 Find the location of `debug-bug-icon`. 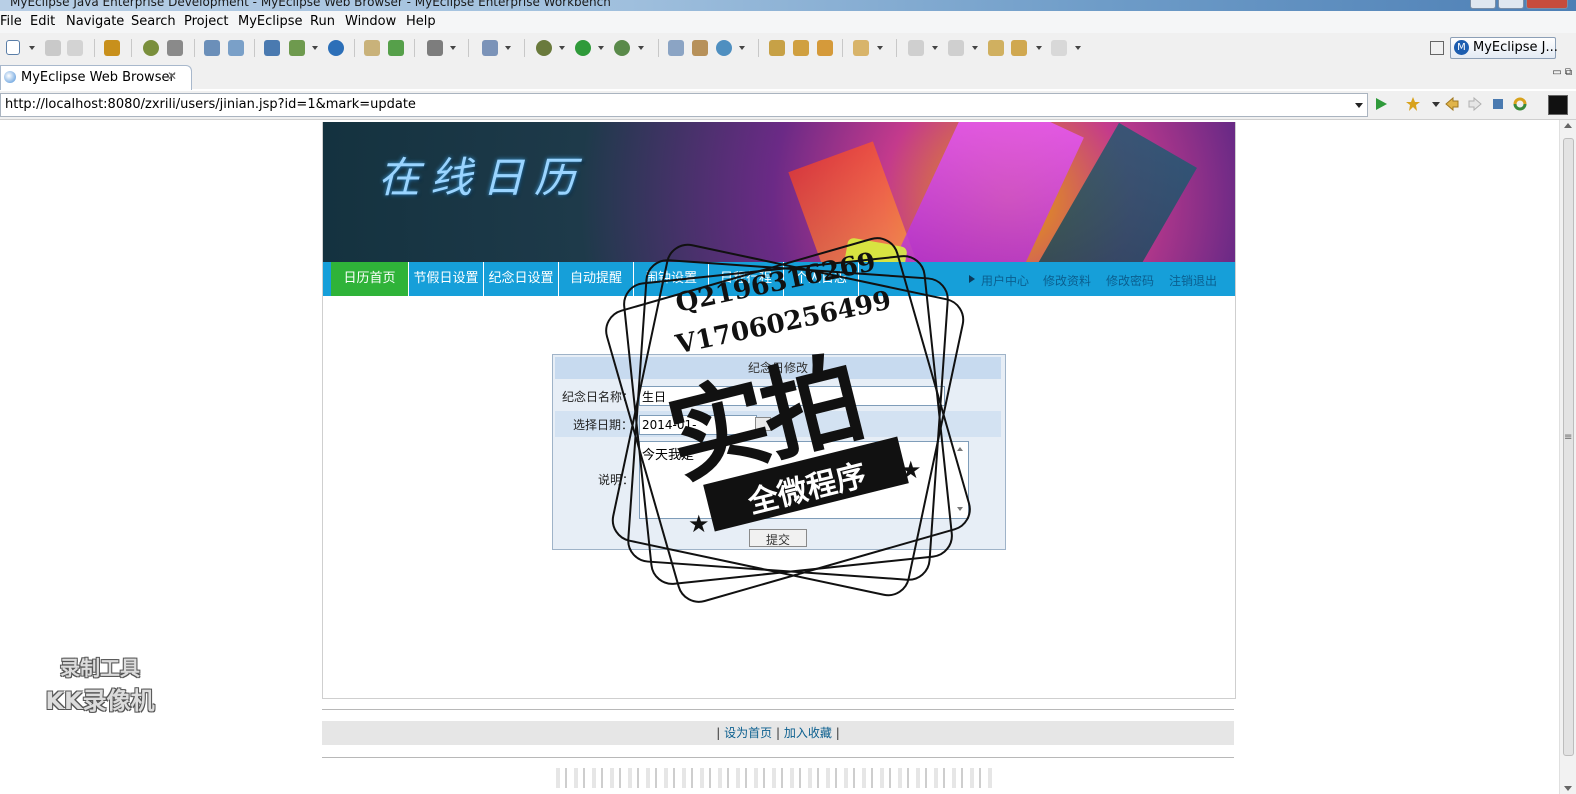

debug-bug-icon is located at coordinates (151, 48).